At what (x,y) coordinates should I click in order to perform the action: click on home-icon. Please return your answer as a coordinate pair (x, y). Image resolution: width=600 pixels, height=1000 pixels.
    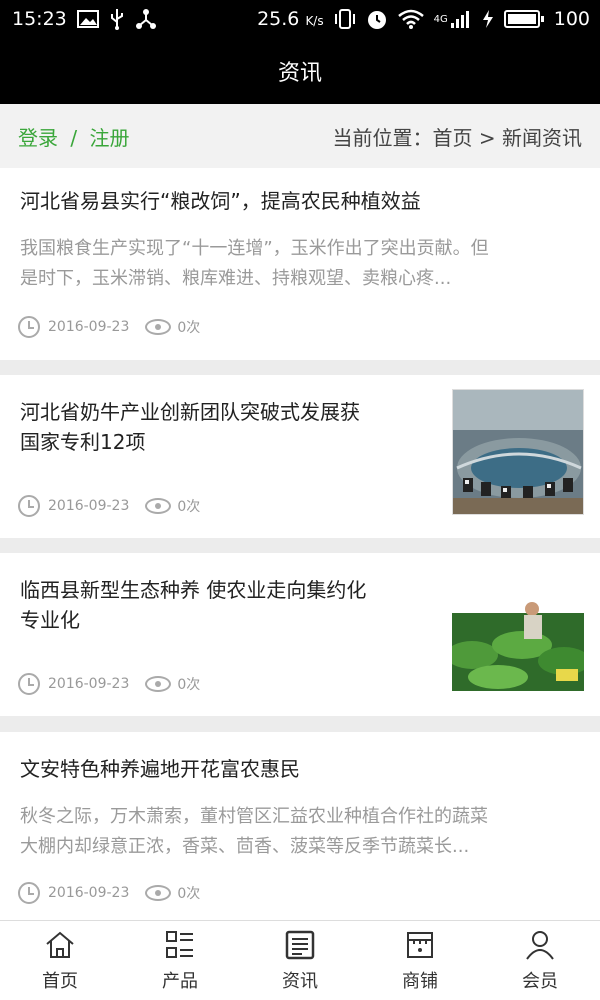
    Looking at the image, I should click on (60, 944).